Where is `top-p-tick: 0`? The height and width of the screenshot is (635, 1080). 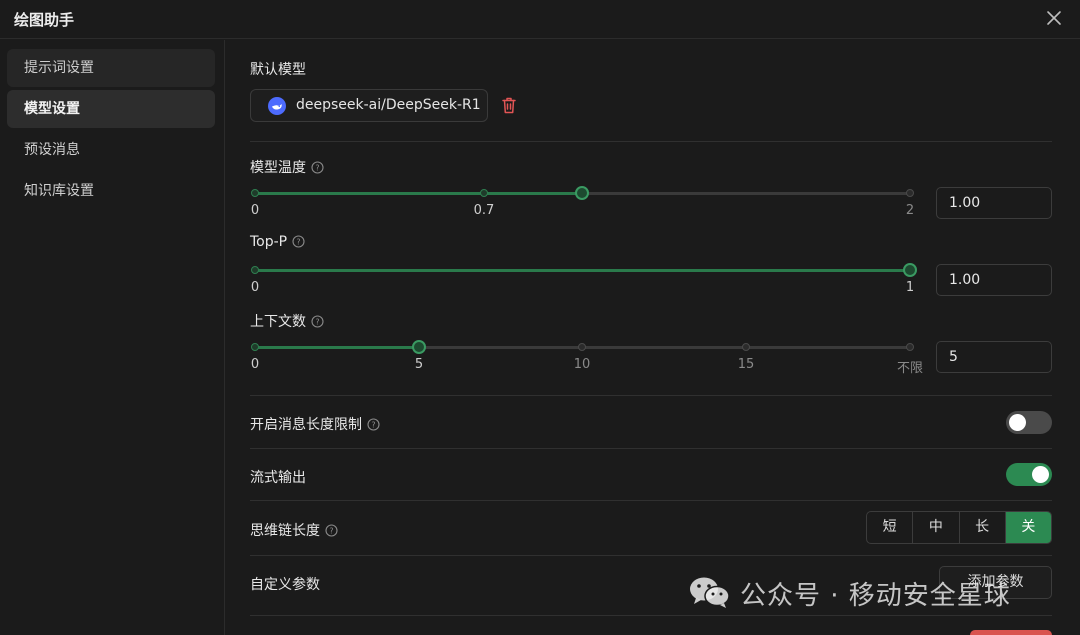
top-p-tick: 0 is located at coordinates (255, 287).